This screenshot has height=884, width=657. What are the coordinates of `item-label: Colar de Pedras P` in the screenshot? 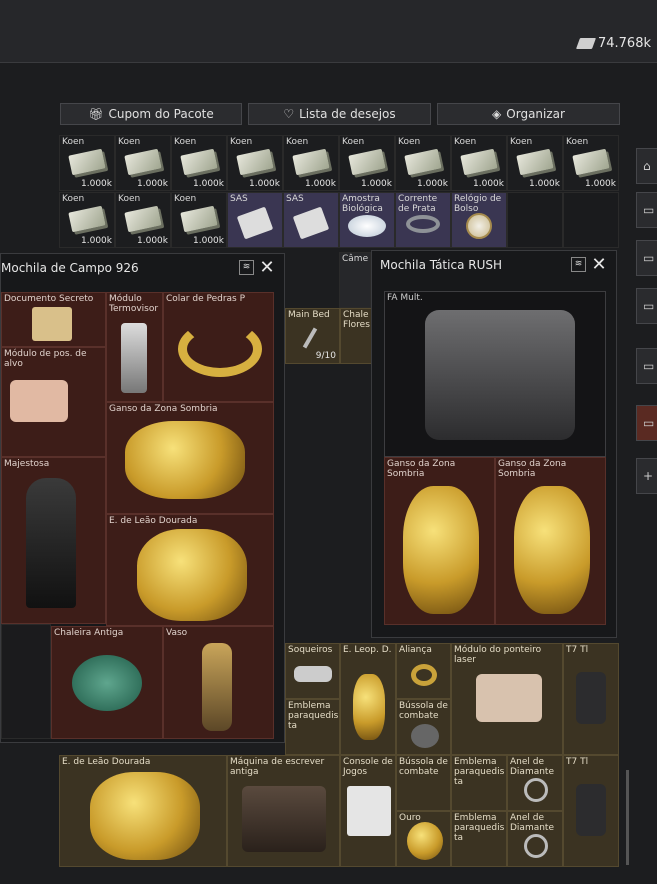 It's located at (206, 299).